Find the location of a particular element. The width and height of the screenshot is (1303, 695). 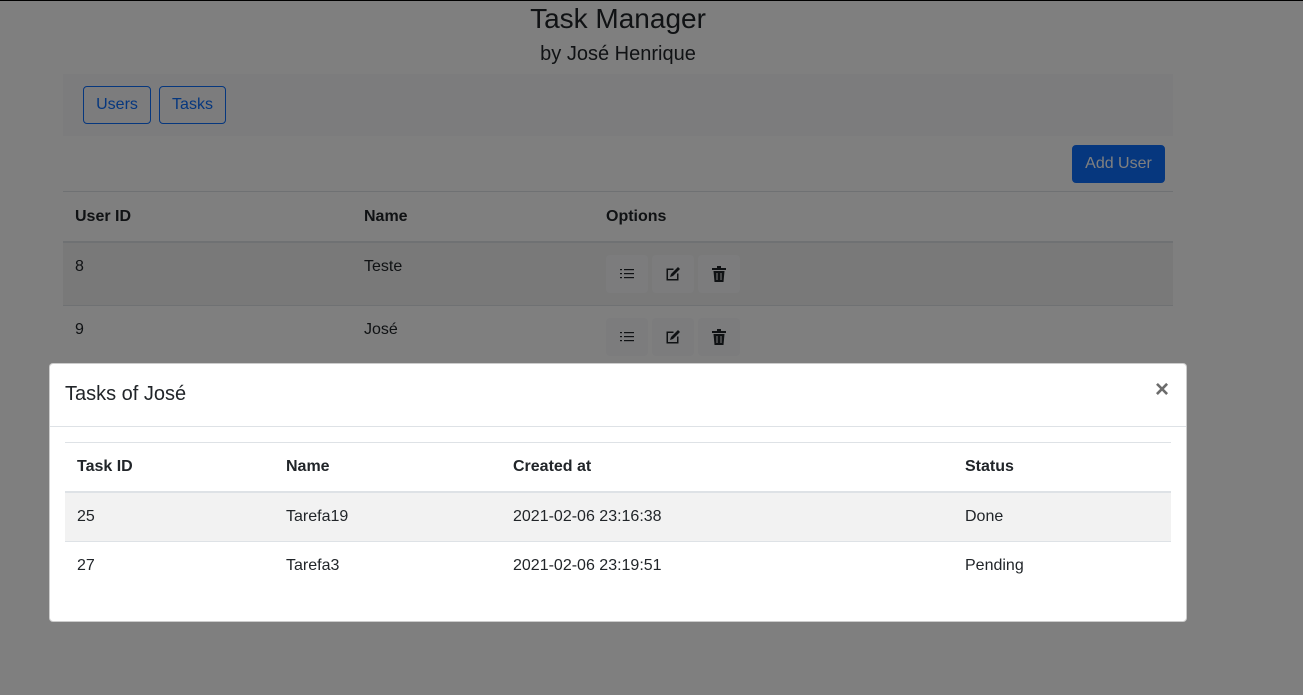

task-status-cell: Done is located at coordinates (1062, 517).